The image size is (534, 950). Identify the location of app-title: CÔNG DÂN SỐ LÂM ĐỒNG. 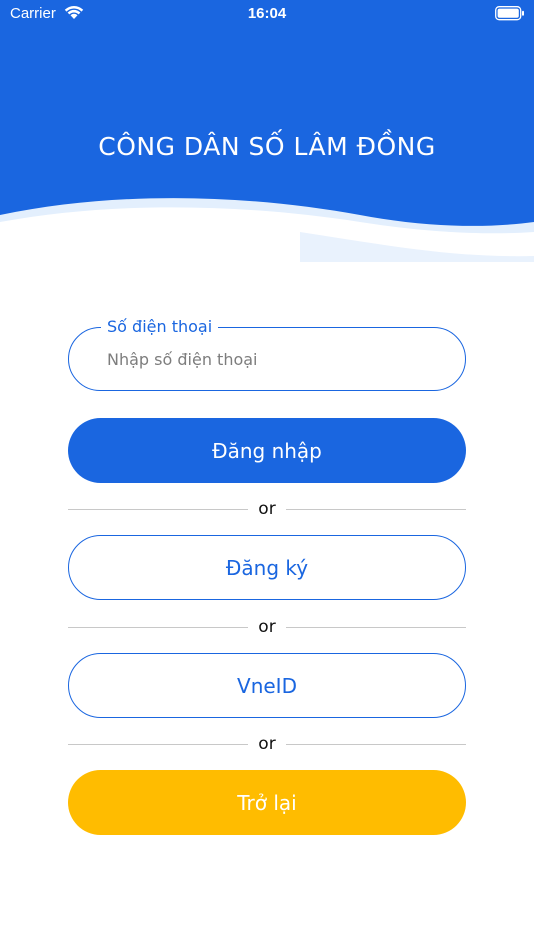
(267, 146).